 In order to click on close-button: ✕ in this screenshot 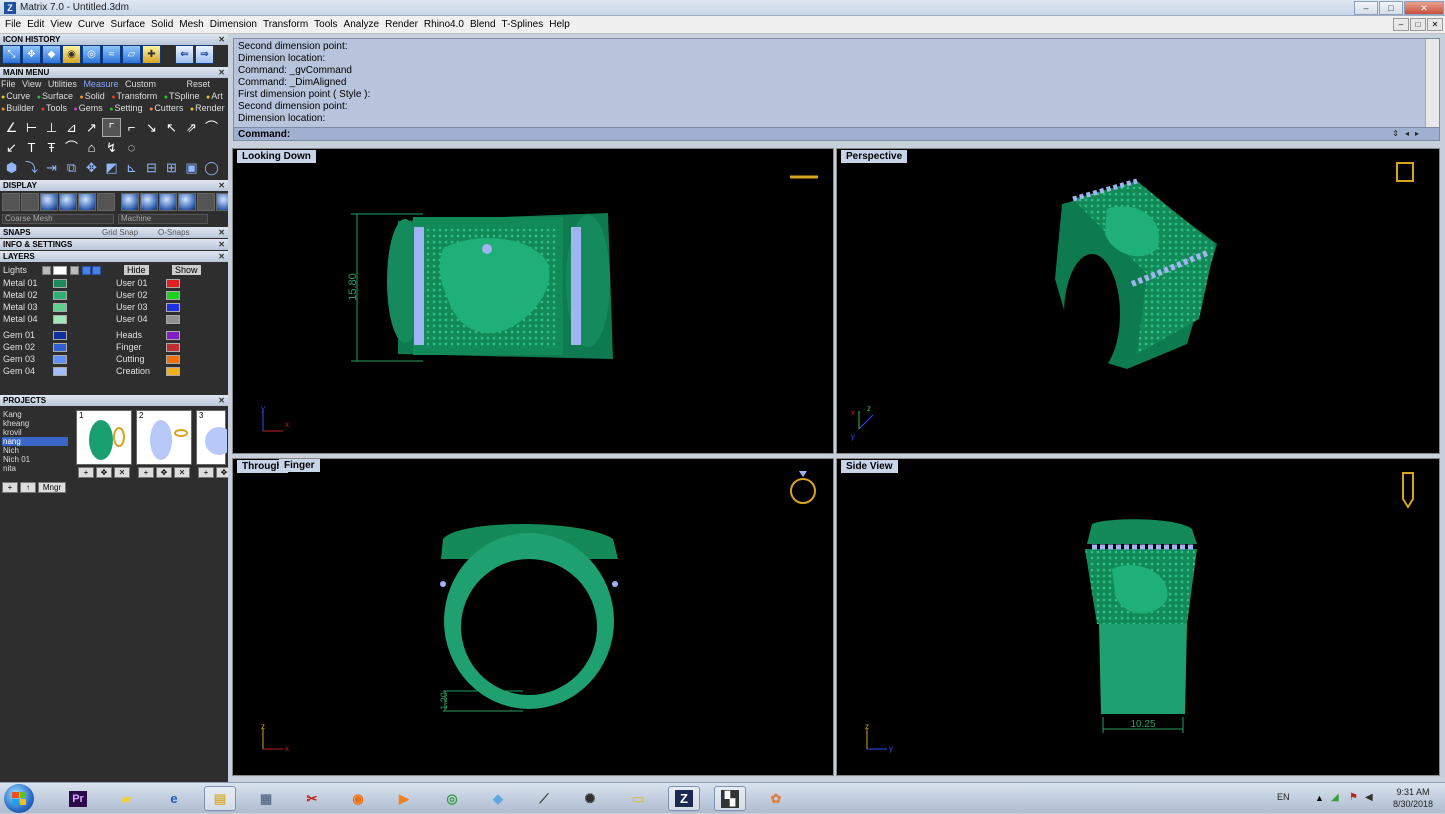, I will do `click(1424, 8)`.